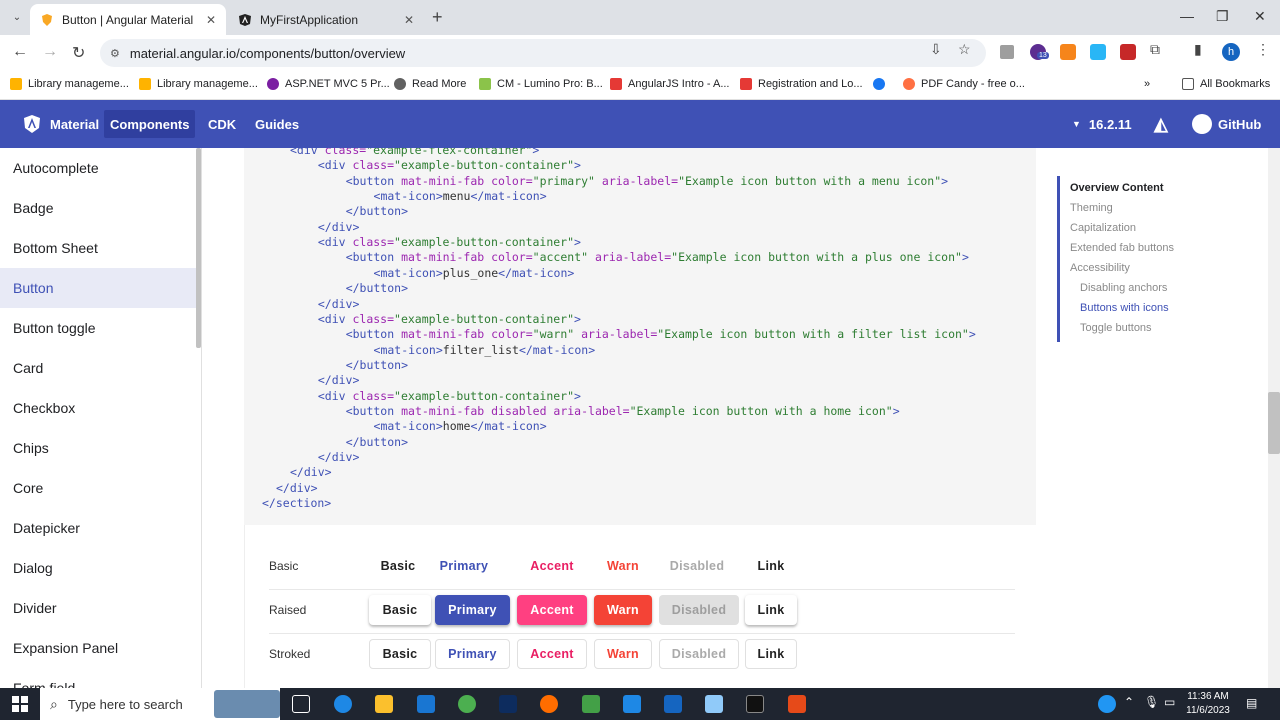 This screenshot has width=1280, height=720. What do you see at coordinates (128, 19) in the screenshot?
I see `tab-angular-material: Button | Angular Material ✕` at bounding box center [128, 19].